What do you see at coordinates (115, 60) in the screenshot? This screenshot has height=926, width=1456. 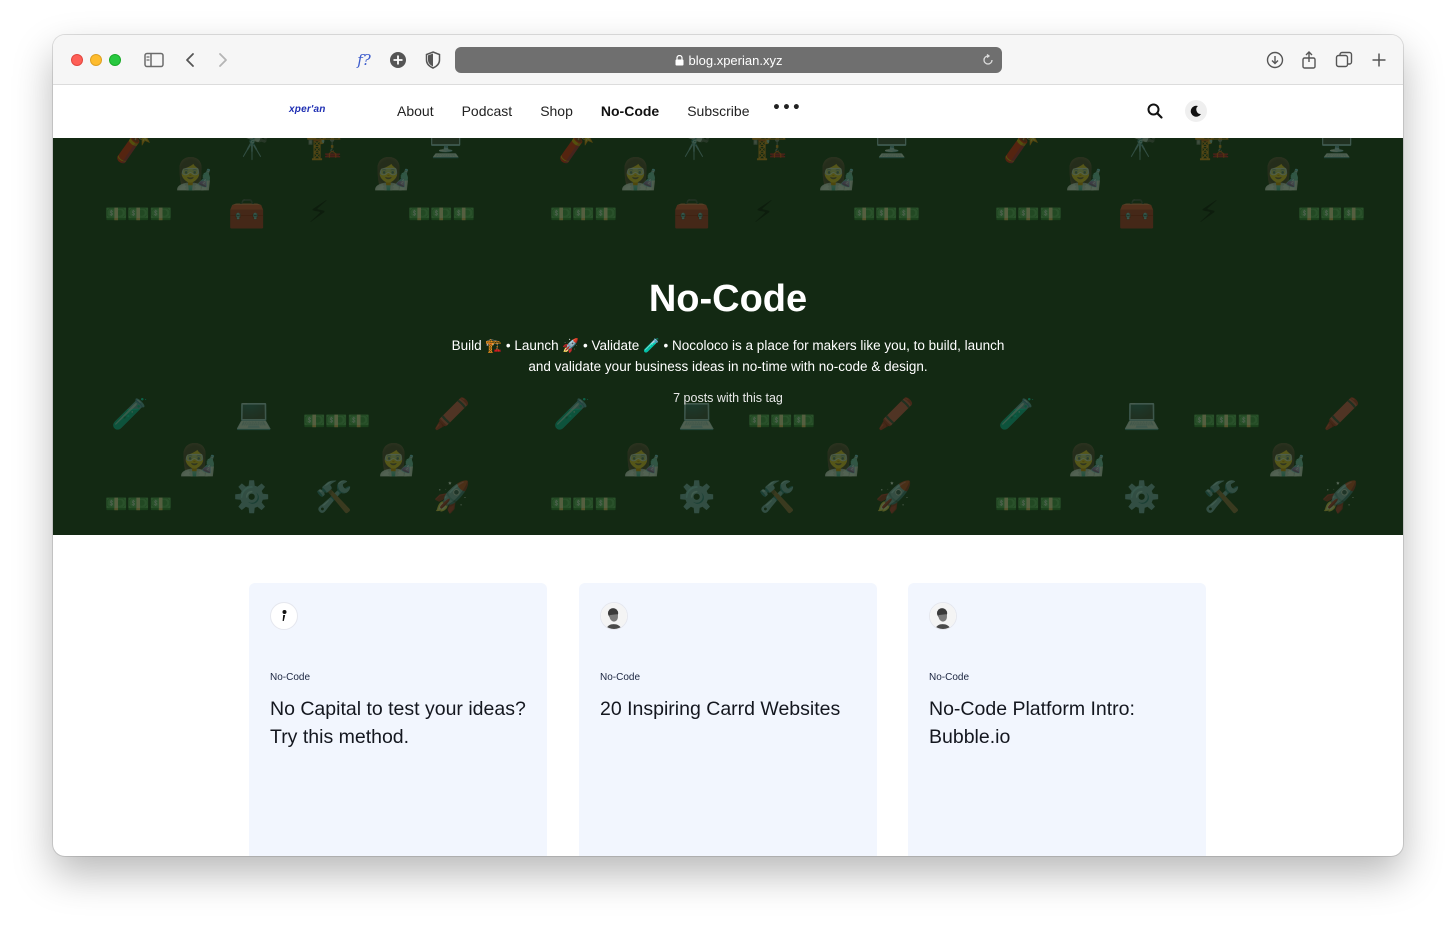 I see `zoom-window-button` at bounding box center [115, 60].